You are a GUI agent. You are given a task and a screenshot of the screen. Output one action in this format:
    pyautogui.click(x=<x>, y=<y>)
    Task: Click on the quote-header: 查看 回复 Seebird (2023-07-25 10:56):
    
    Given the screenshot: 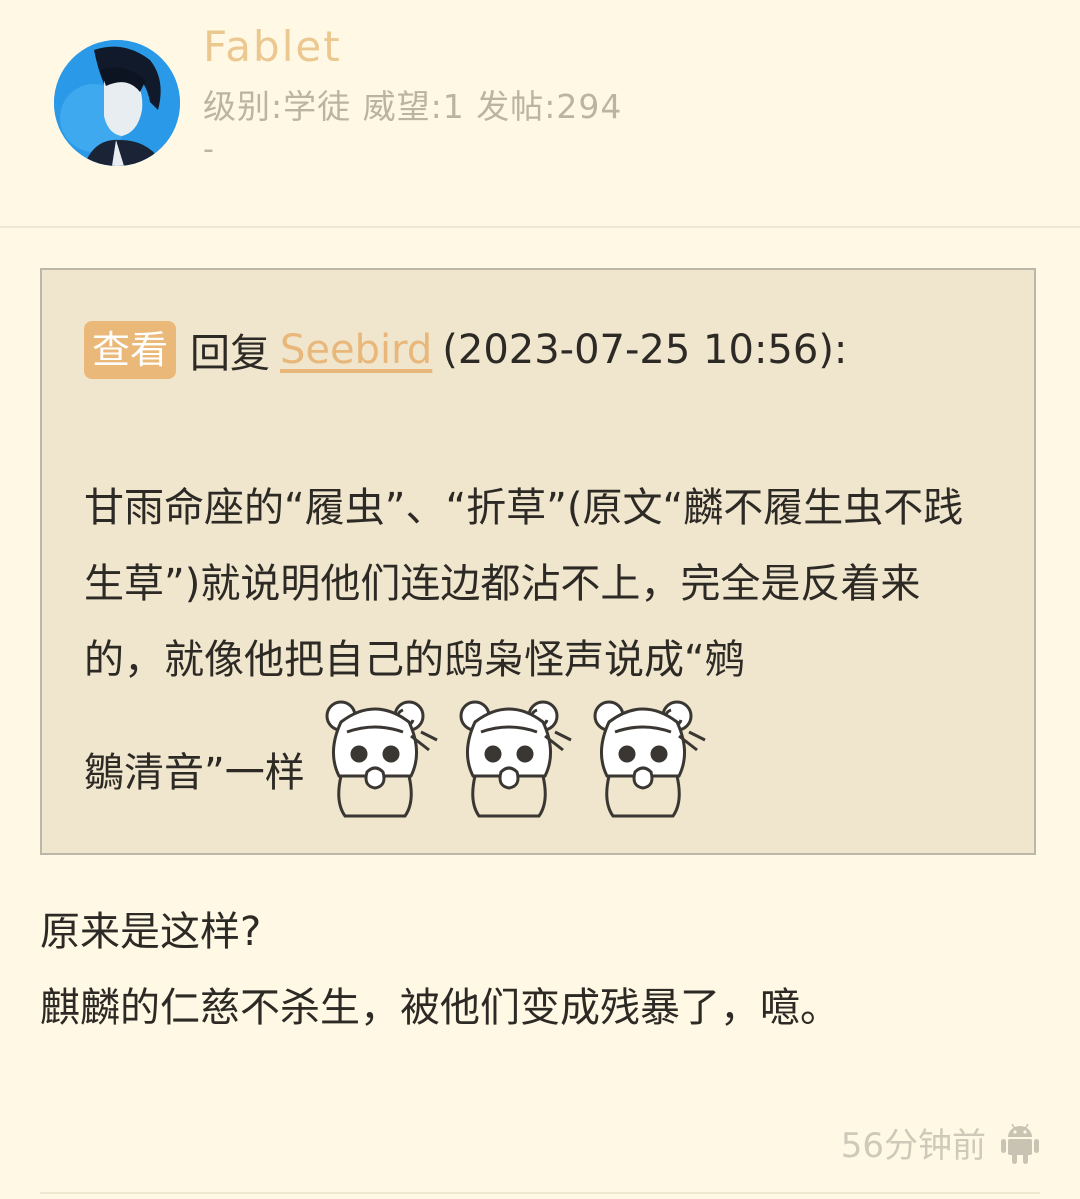 What is the action you would take?
    pyautogui.click(x=465, y=350)
    